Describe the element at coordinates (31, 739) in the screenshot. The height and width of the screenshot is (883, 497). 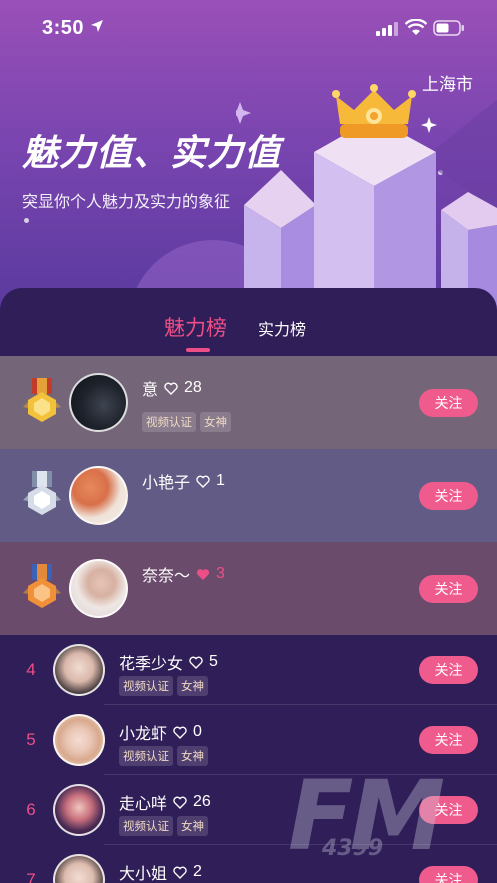
I see `rank-number: 5` at that location.